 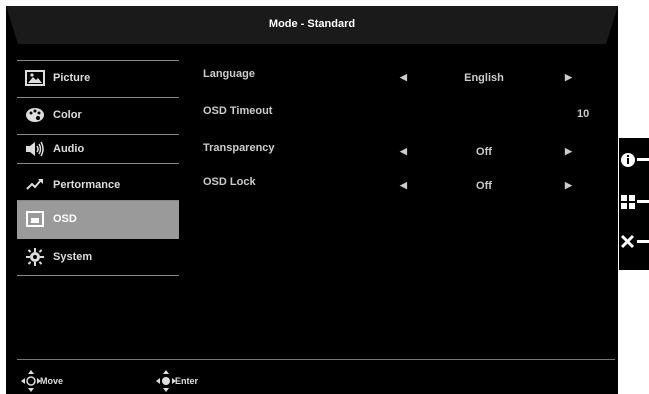 I want to click on sidebar-item-label: OSD, so click(x=65, y=219).